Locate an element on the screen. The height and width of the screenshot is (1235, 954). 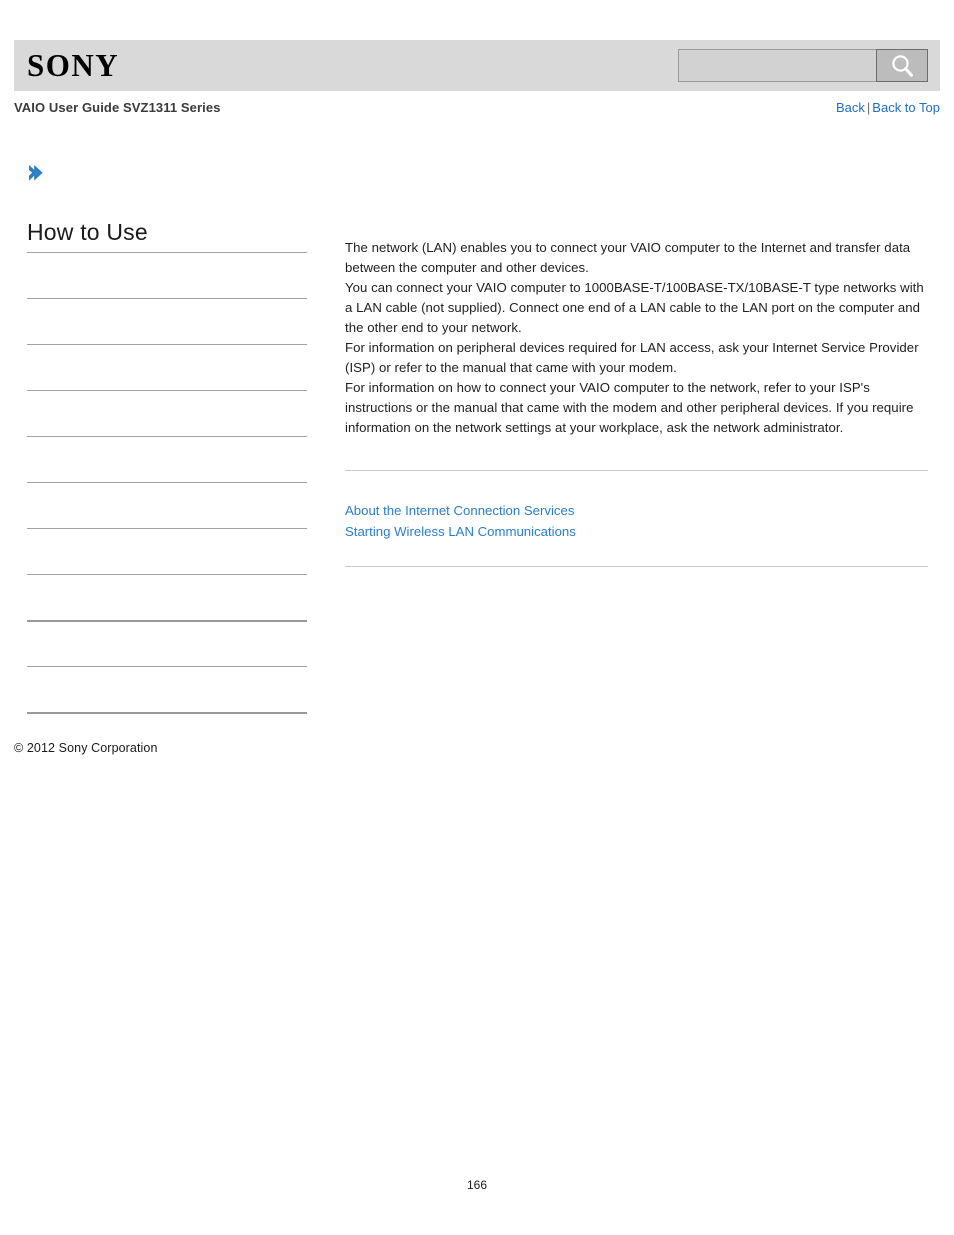
related-link-internet-connection-services: About the Internet Connection Services is located at coordinates (459, 510).